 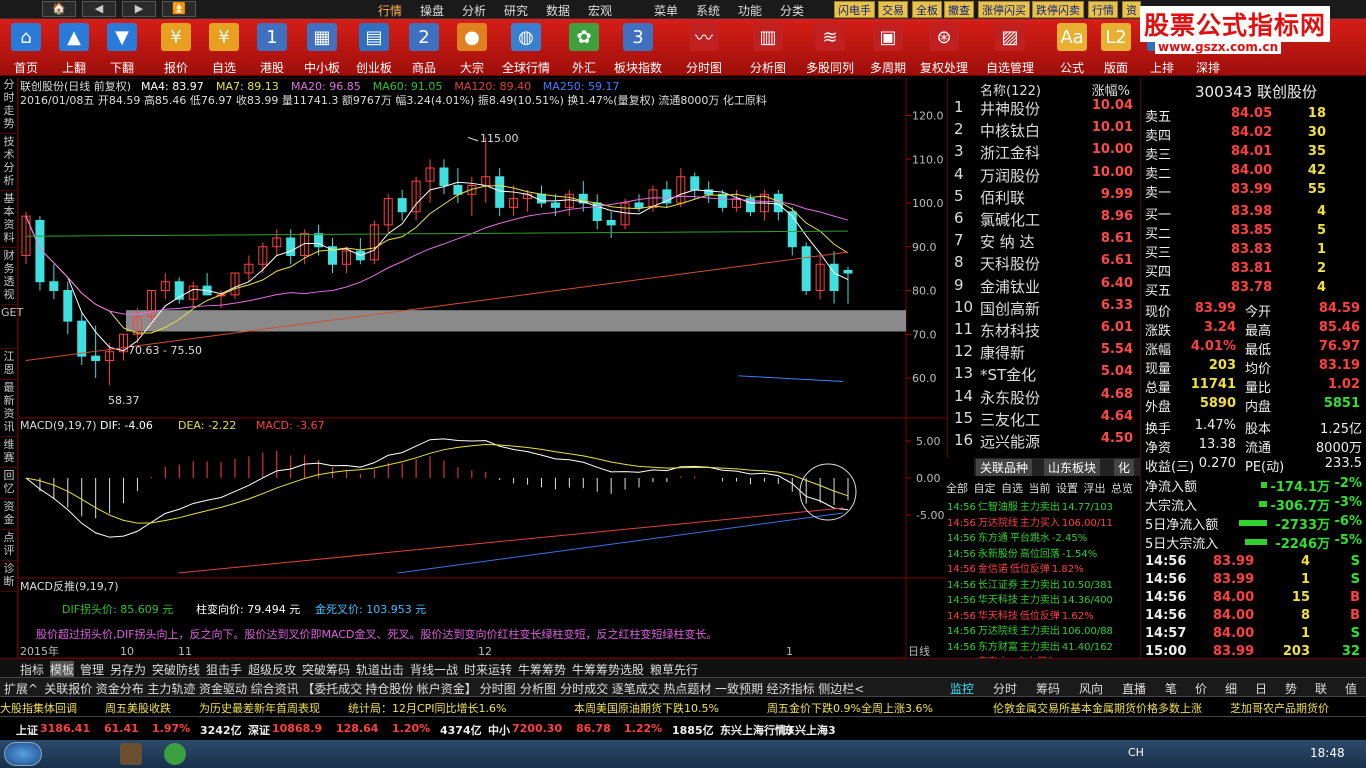 What do you see at coordinates (841, 688) in the screenshot?
I see `function-tab-16: 侧边栏<` at bounding box center [841, 688].